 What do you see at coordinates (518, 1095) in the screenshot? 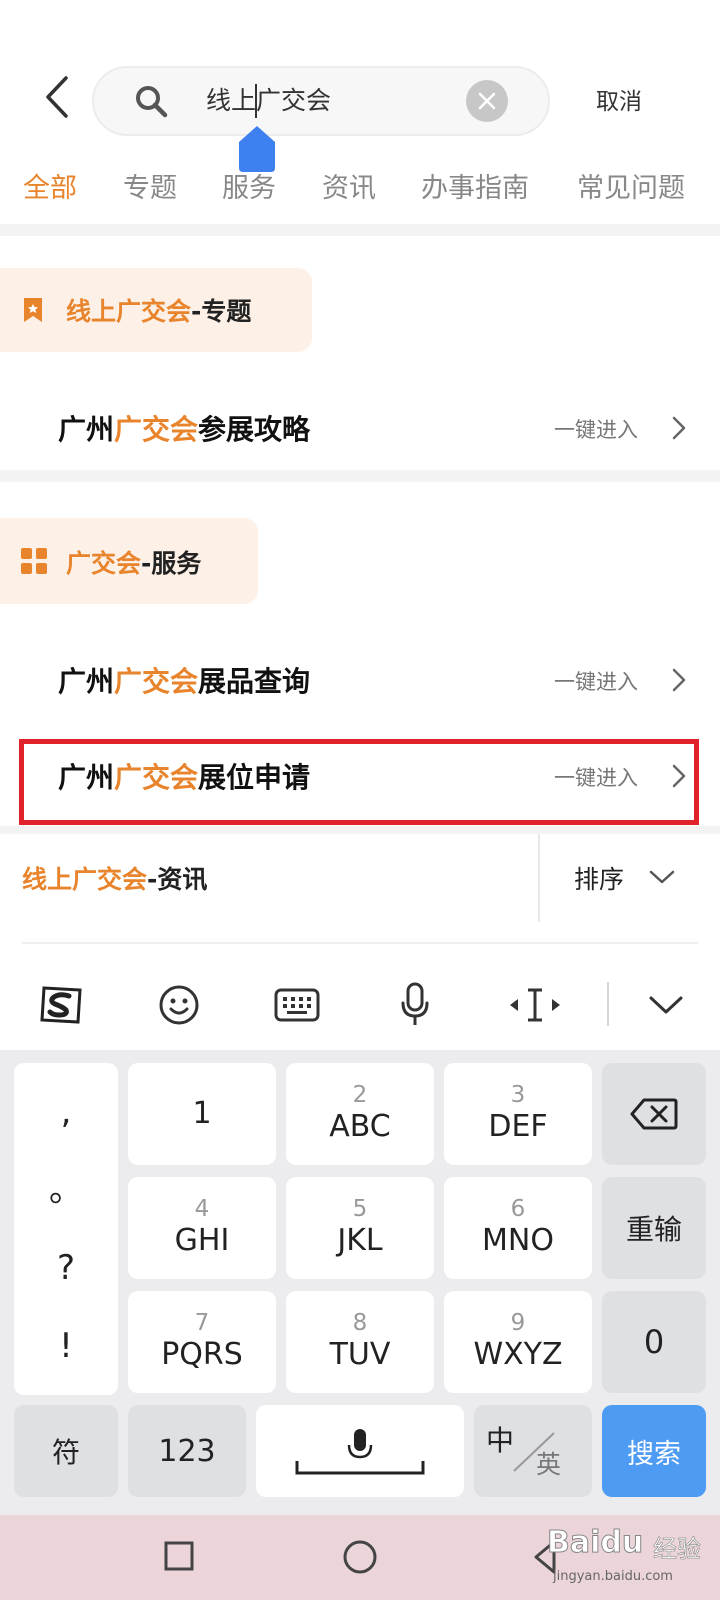
I see `key-number: 3` at bounding box center [518, 1095].